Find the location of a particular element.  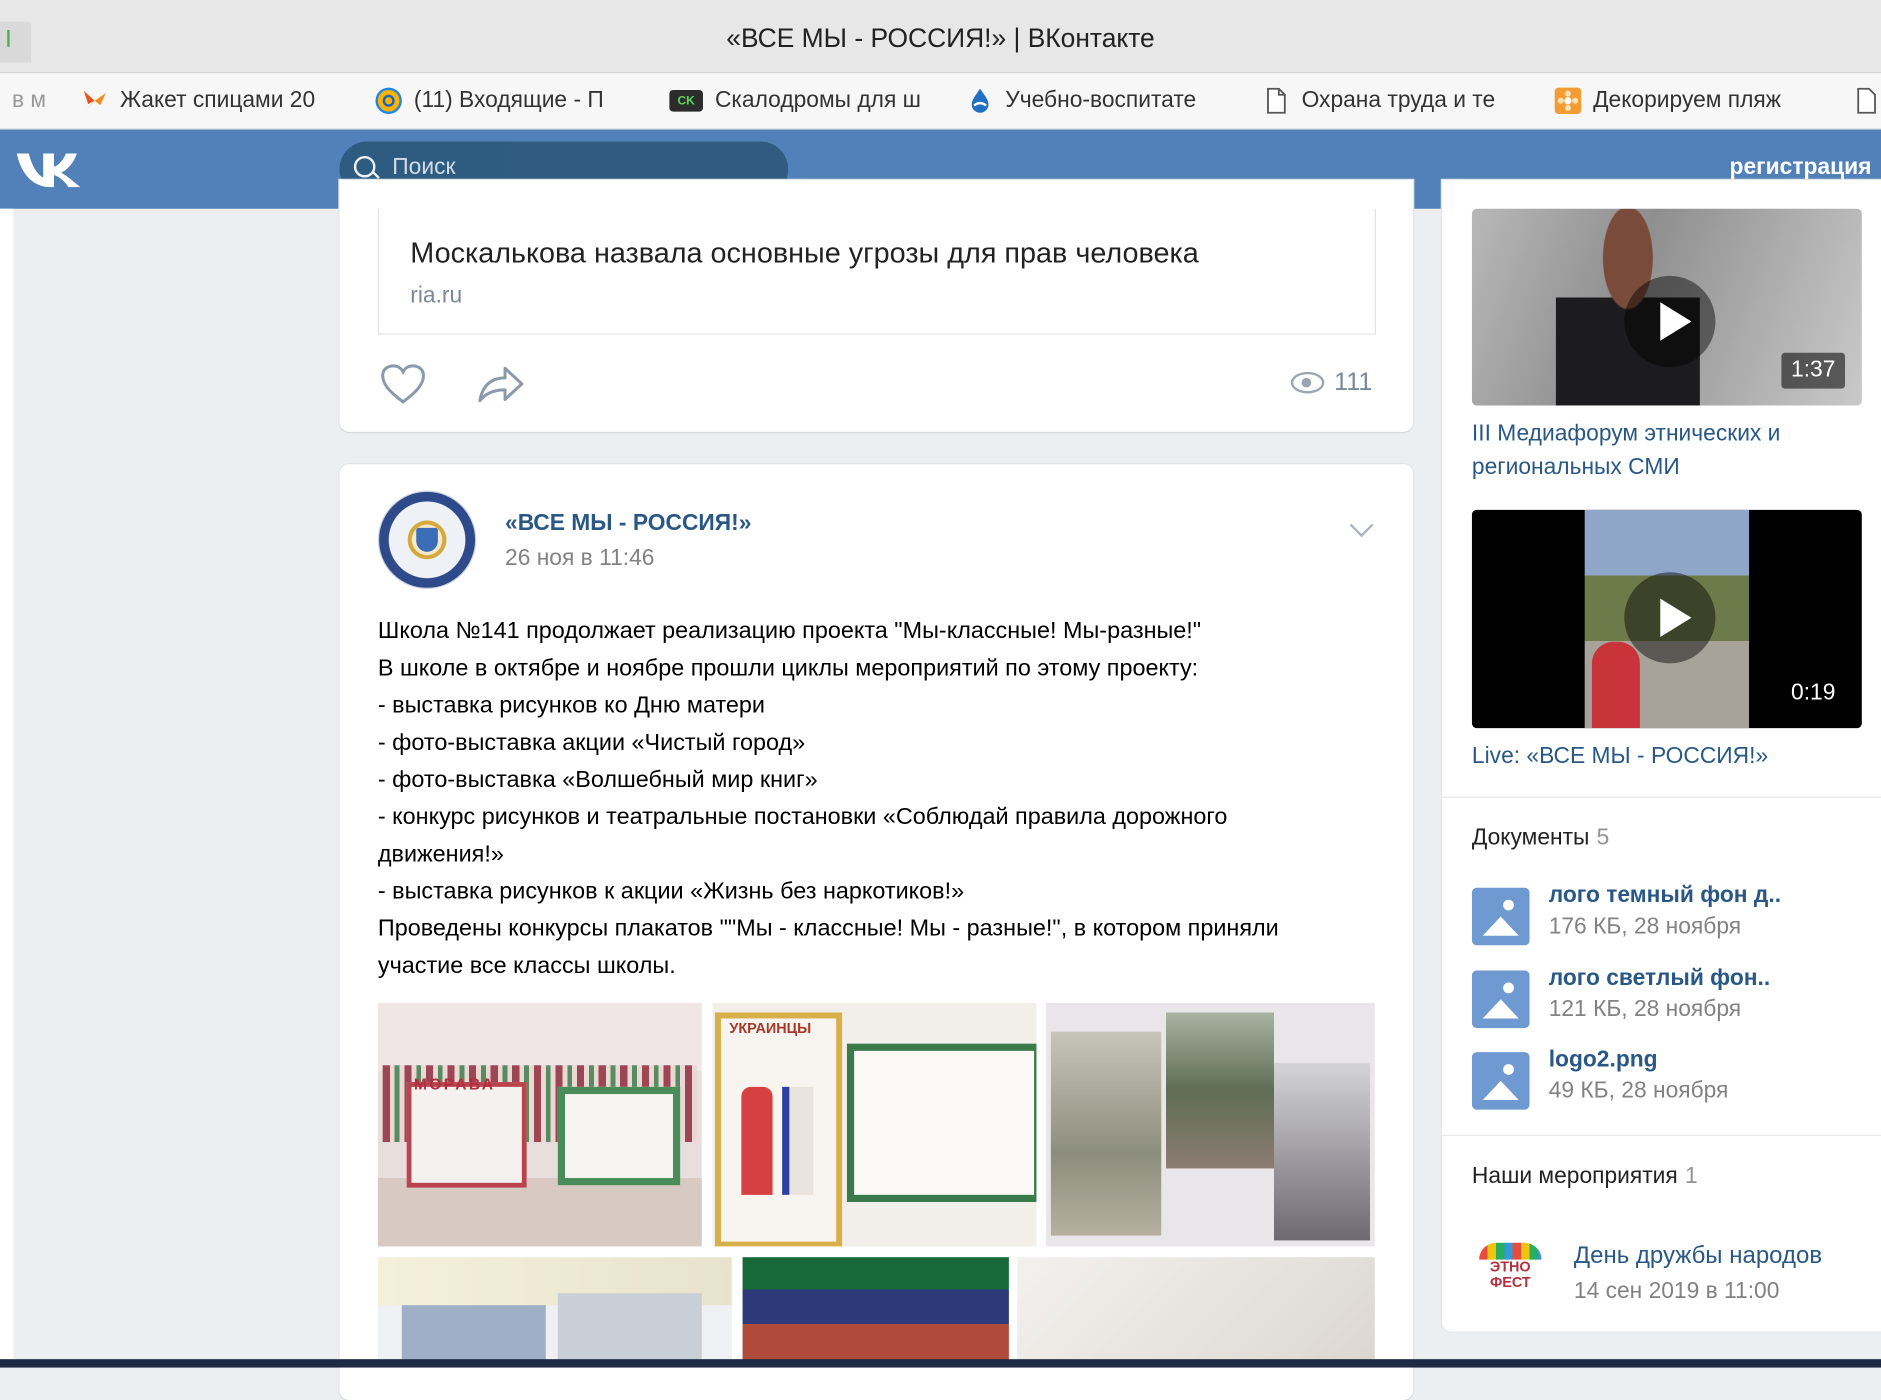

post-text-line: - выставка рисунков ко Дню матери is located at coordinates (571, 705).